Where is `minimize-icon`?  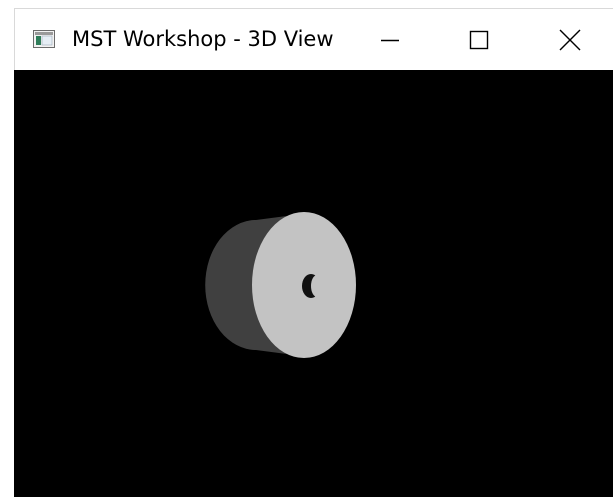
minimize-icon is located at coordinates (390, 40).